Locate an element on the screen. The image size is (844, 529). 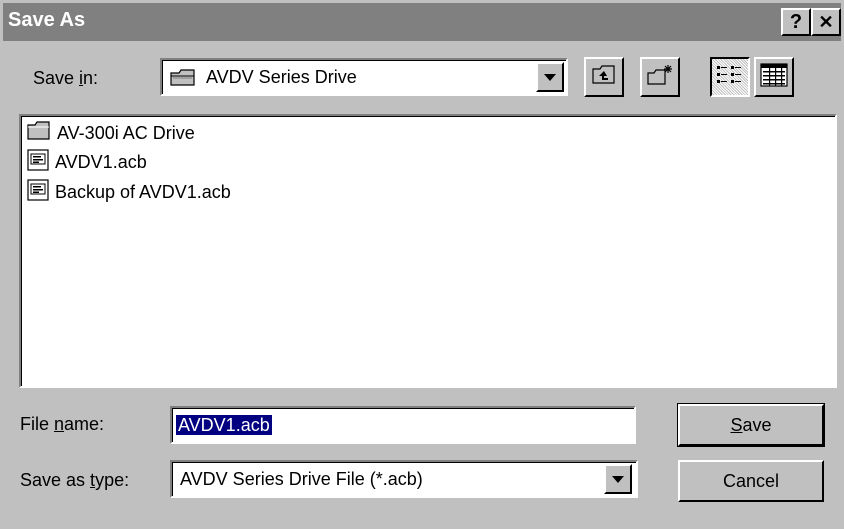
save-in-label-prefix: Save is located at coordinates (56, 78).